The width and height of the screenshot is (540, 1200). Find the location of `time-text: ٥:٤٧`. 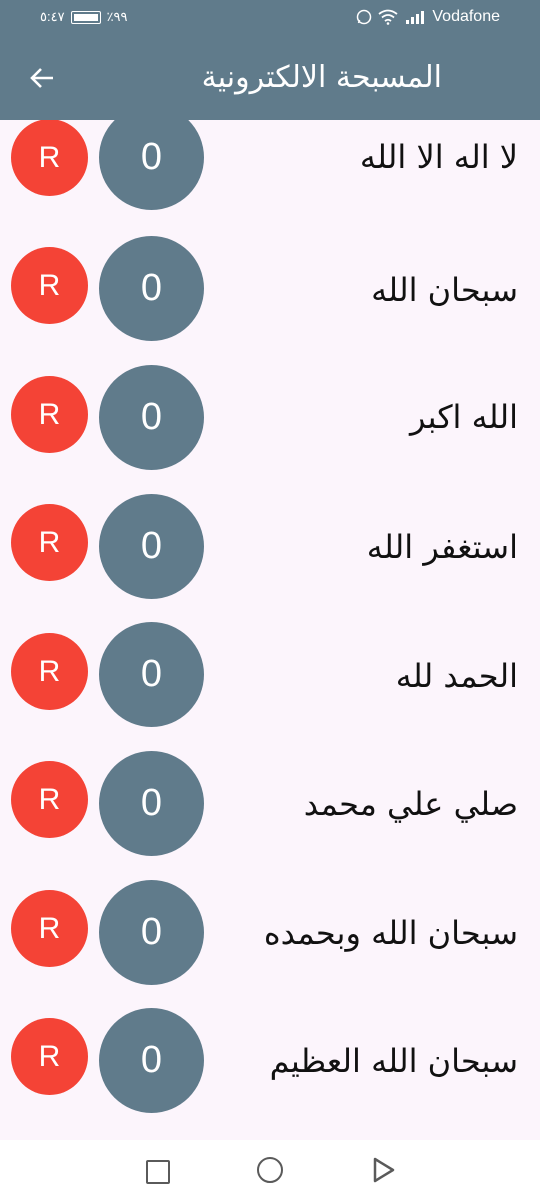

time-text: ٥:٤٧ is located at coordinates (52, 16).